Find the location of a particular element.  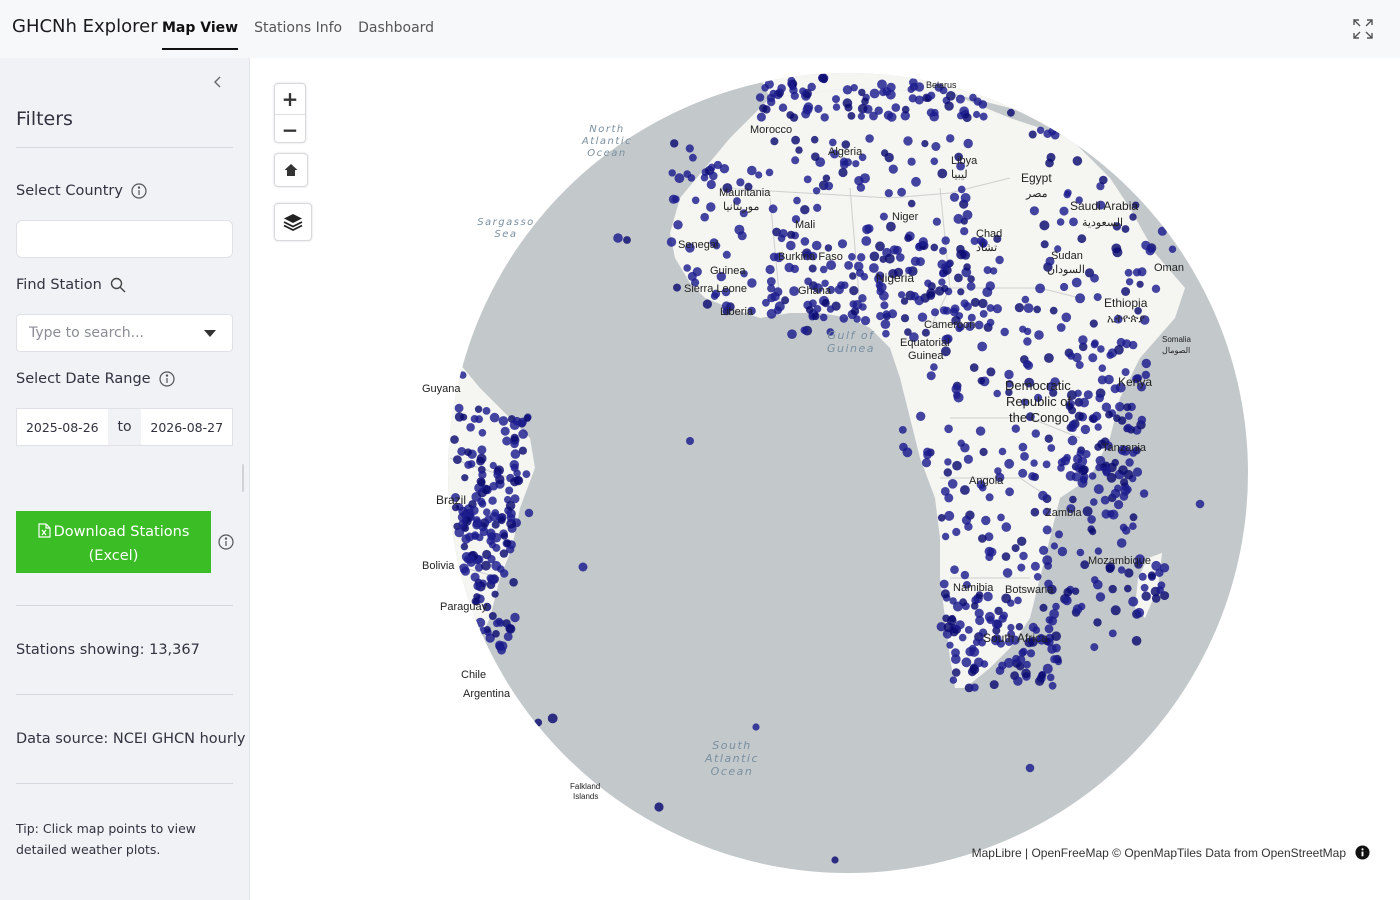

info-icon is located at coordinates (166, 379).